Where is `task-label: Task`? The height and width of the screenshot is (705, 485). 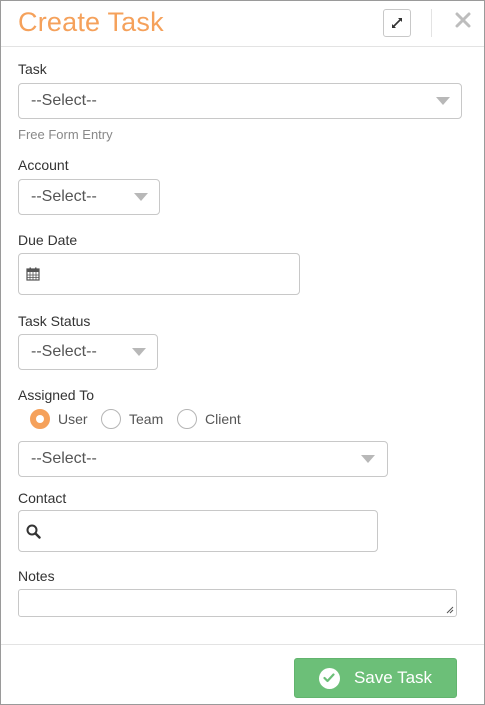
task-label: Task is located at coordinates (32, 69).